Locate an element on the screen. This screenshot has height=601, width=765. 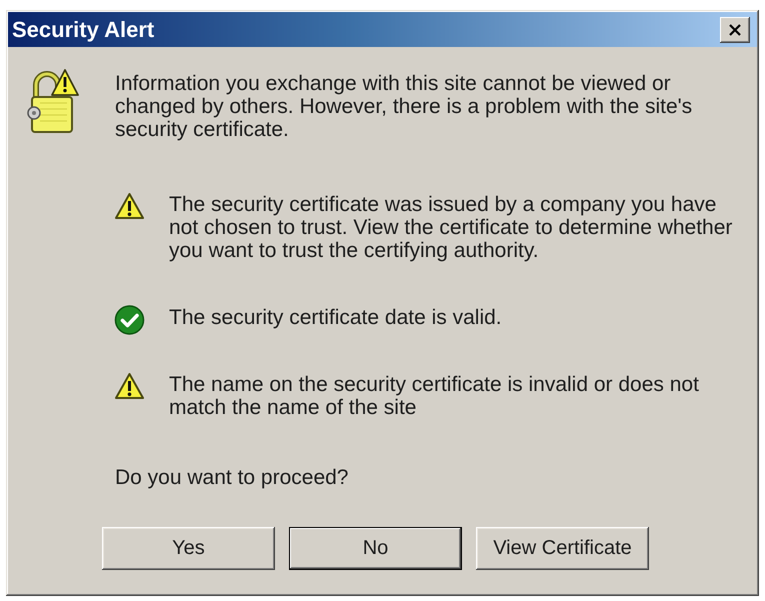
window-title: Security Alert is located at coordinates (83, 29).